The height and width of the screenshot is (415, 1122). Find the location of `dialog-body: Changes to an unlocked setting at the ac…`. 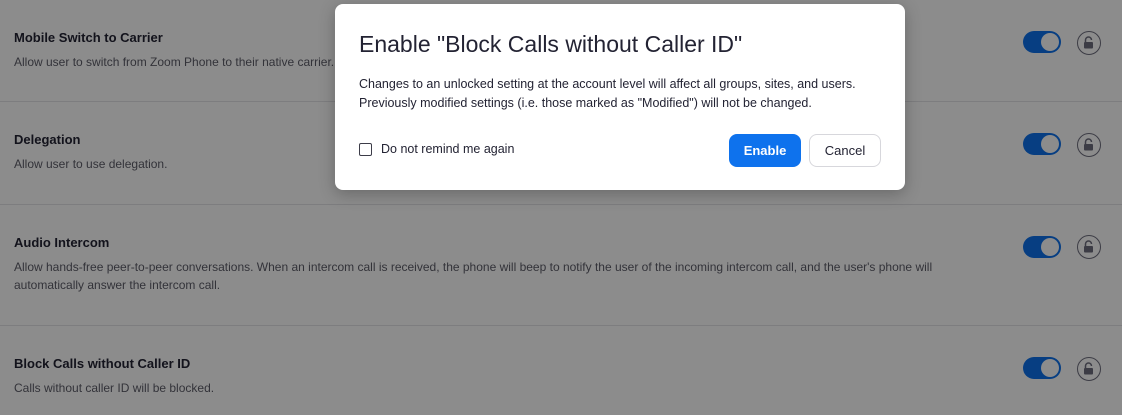

dialog-body: Changes to an unlocked setting at the ac… is located at coordinates (624, 94).